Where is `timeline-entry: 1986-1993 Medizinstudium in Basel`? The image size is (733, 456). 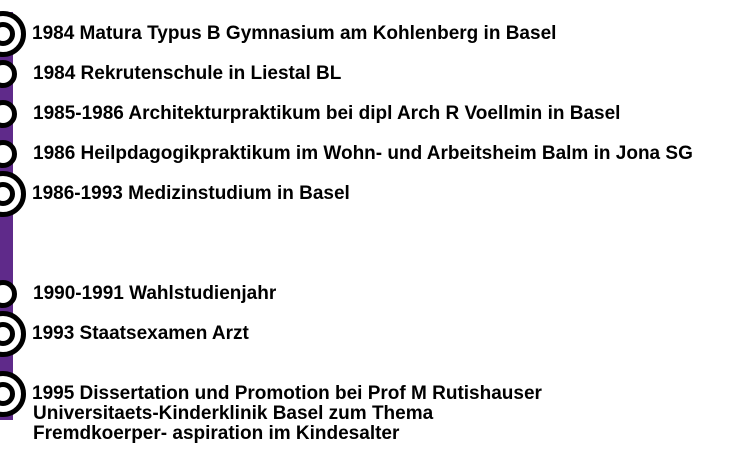 timeline-entry: 1986-1993 Medizinstudium in Basel is located at coordinates (191, 193).